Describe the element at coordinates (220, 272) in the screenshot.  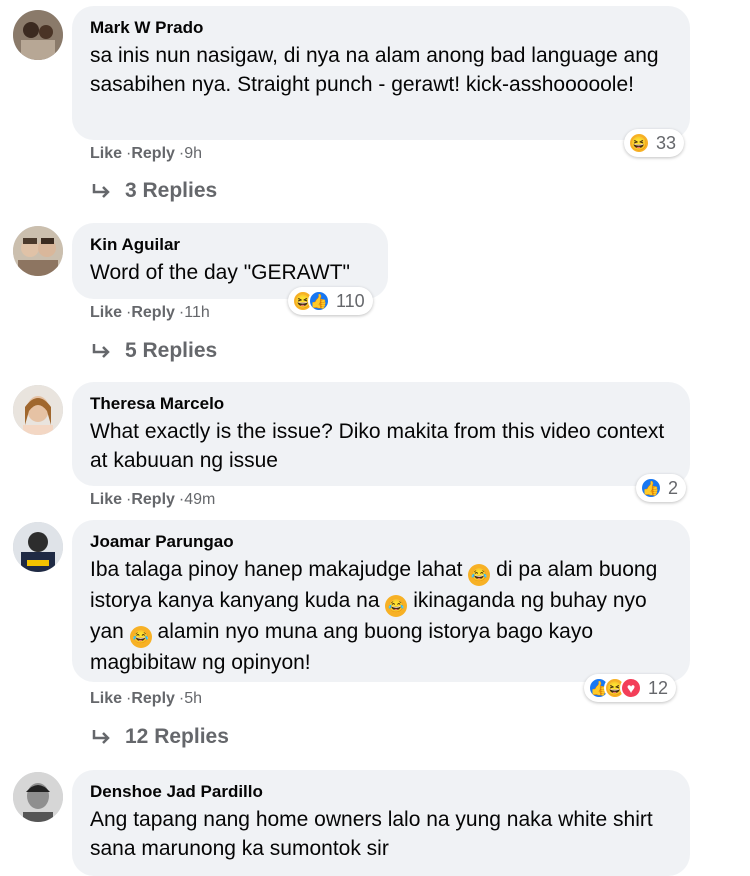
I see `comment-text: Word of the day "GERAWT"` at that location.